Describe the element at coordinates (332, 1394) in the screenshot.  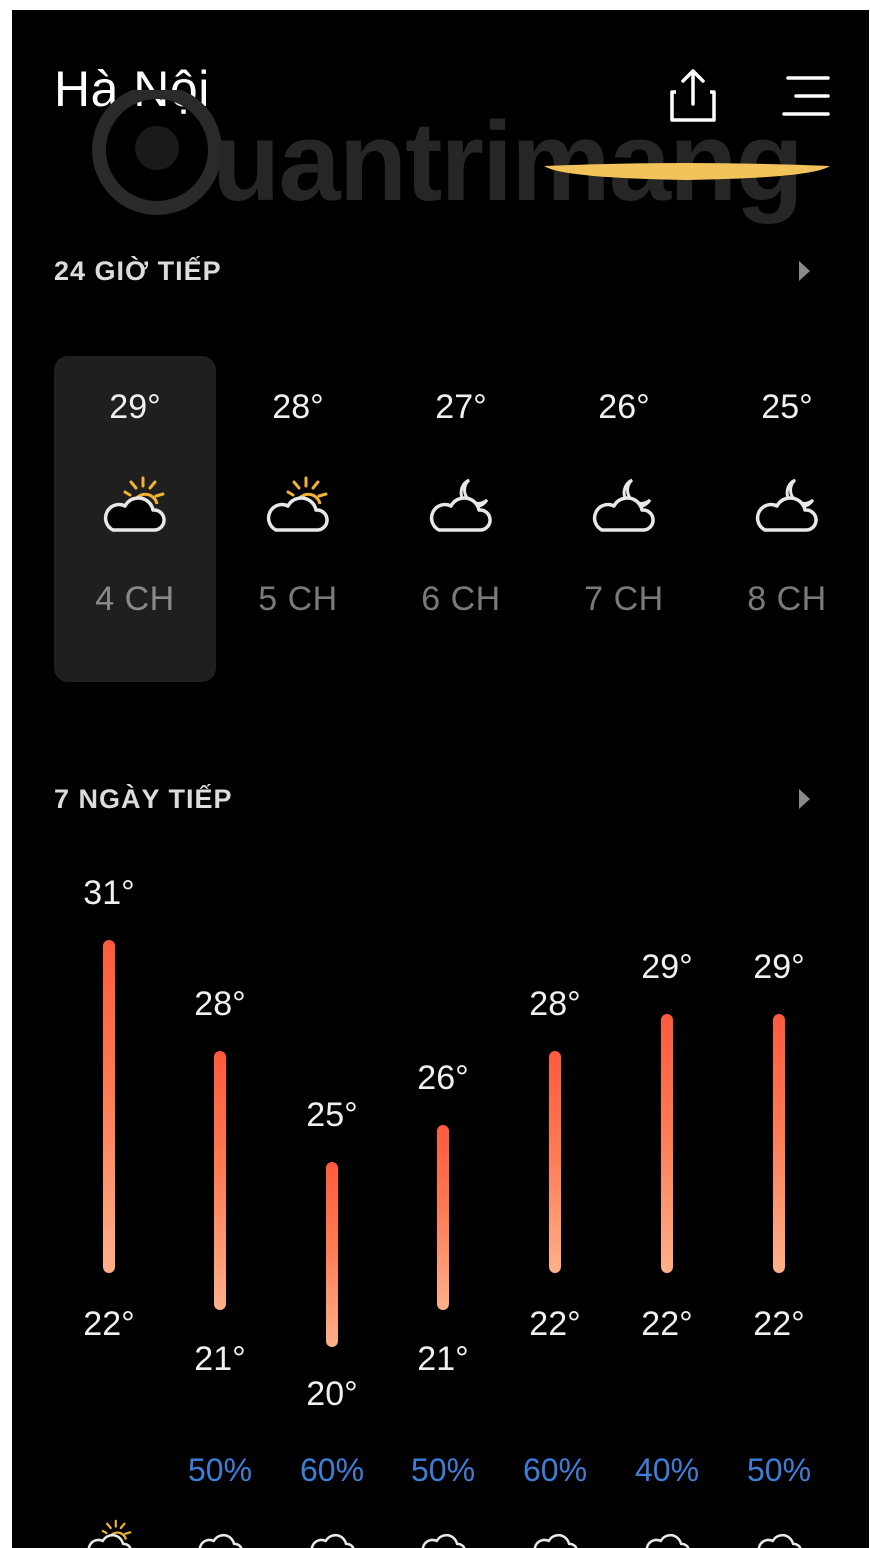
I see `daily-low-temperature: 20°` at that location.